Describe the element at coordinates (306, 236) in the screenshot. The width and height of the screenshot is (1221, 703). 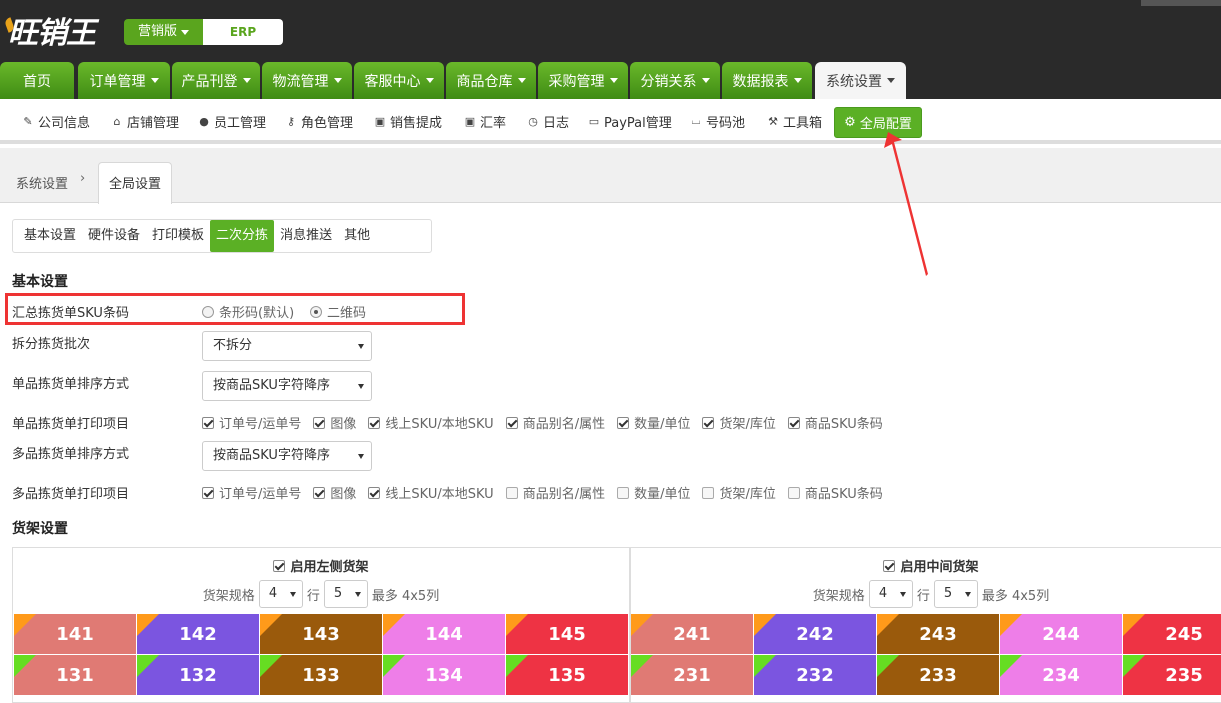
I see `tab-message-push: 消息推送` at that location.